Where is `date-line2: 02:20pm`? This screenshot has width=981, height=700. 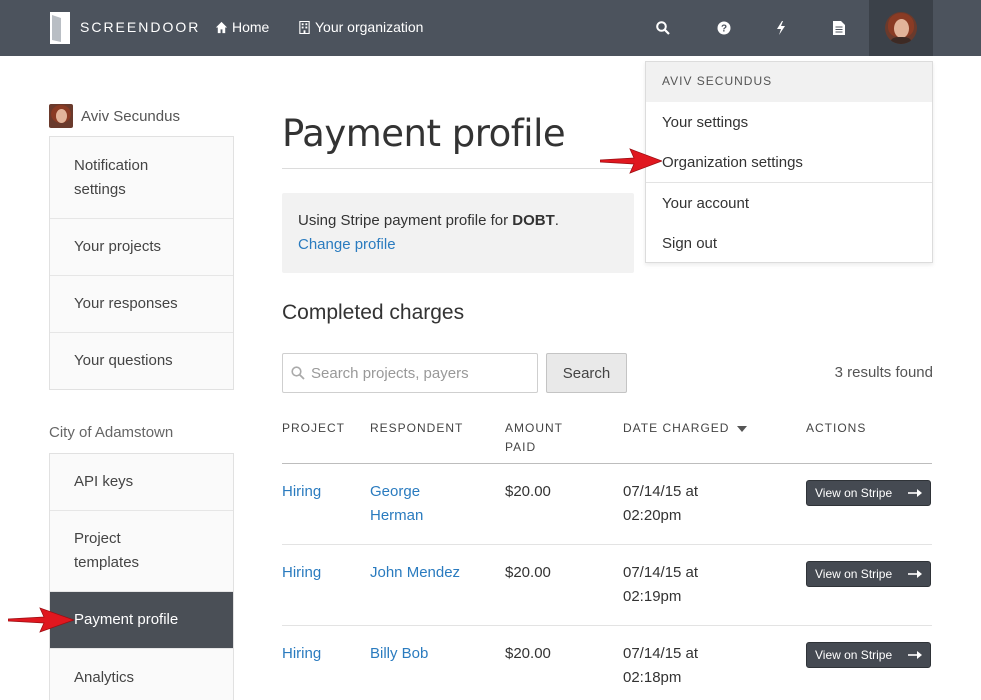 date-line2: 02:20pm is located at coordinates (652, 515).